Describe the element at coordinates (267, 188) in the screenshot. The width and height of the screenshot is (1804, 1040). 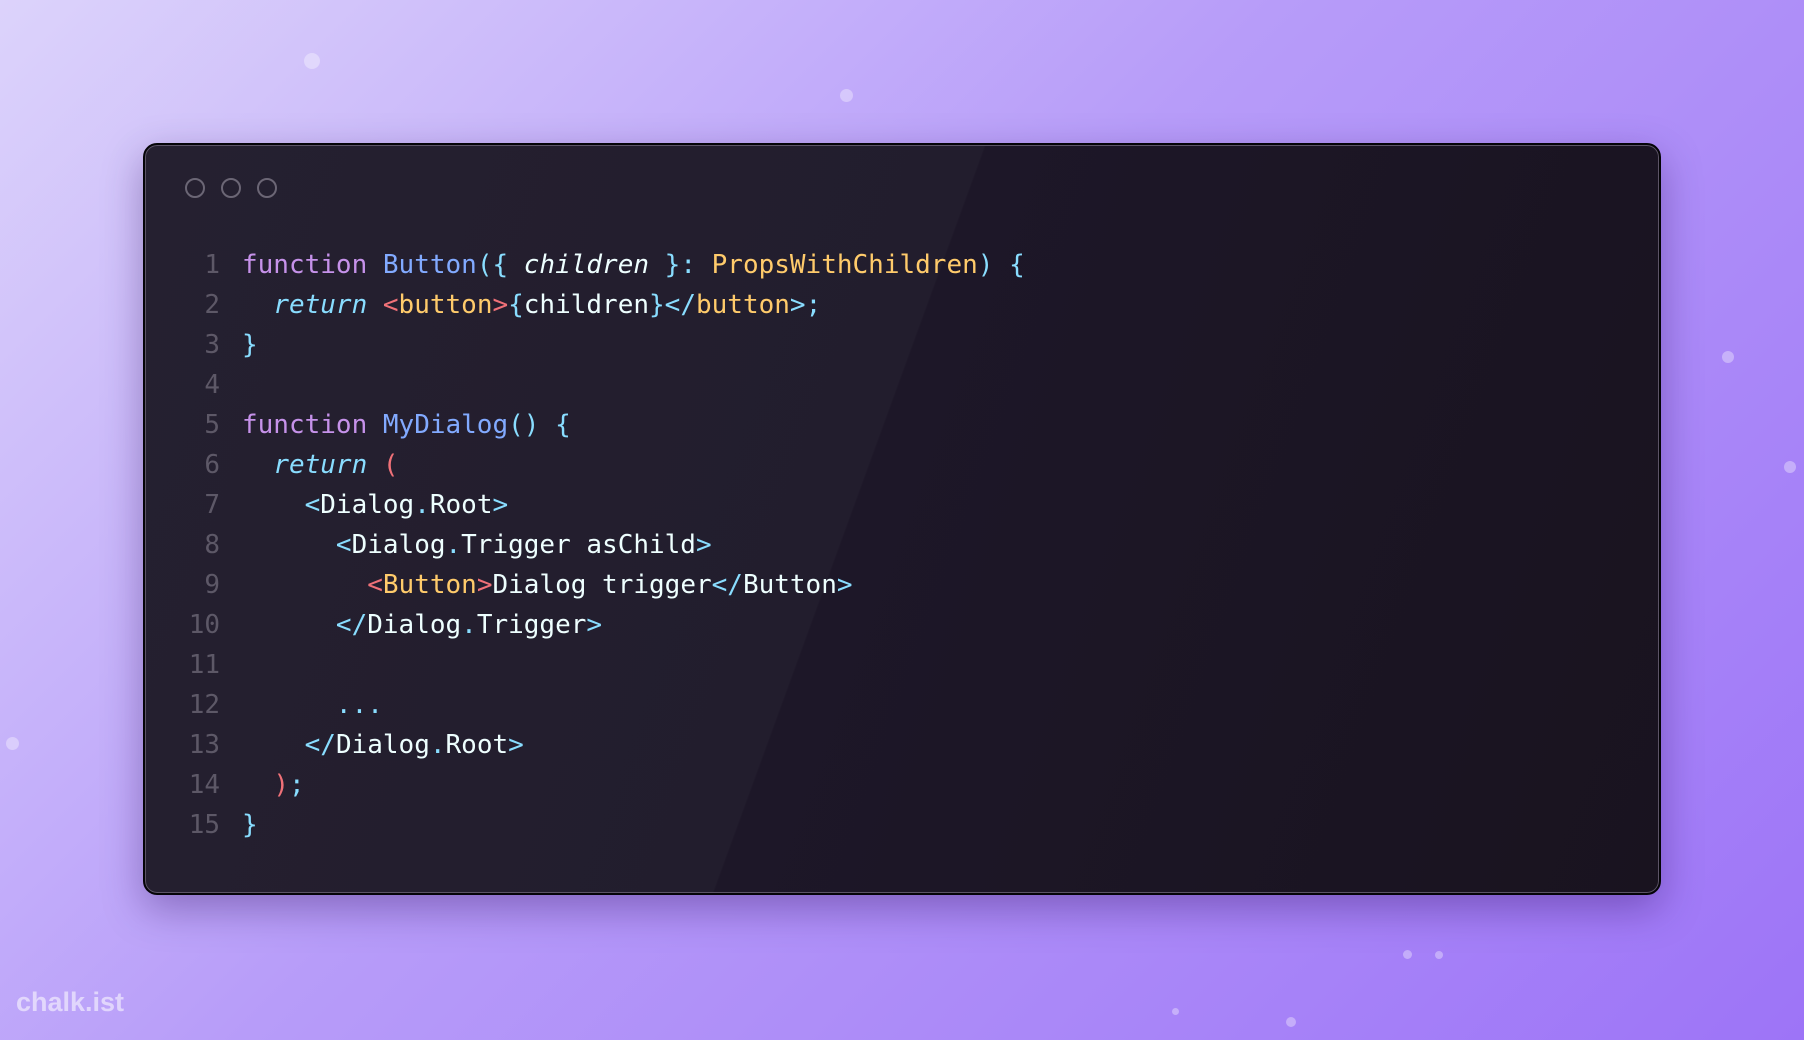
I see `maximize-light-icon` at that location.